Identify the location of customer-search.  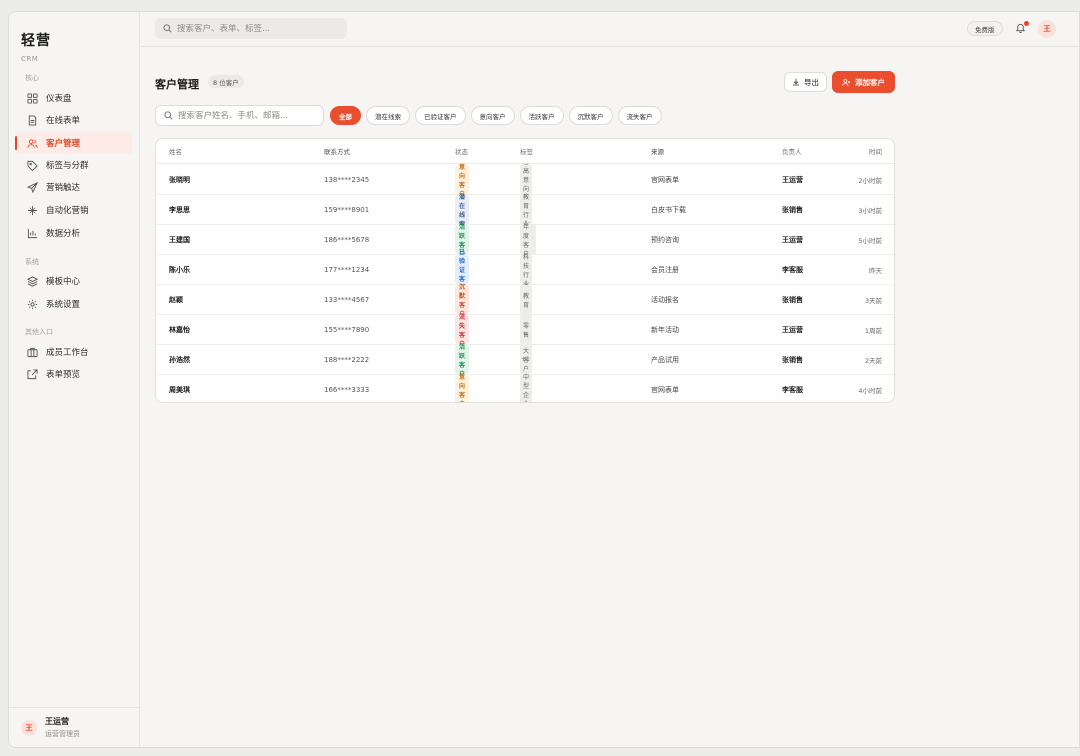
(239, 115).